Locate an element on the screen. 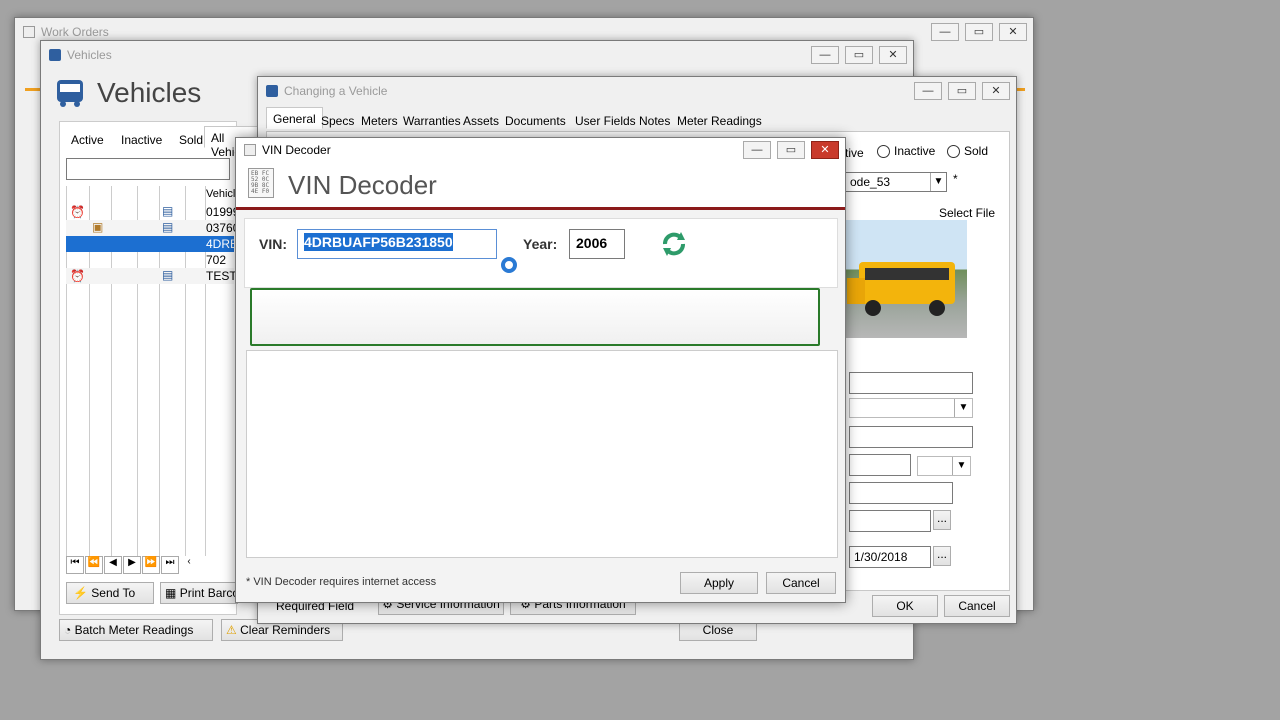 The width and height of the screenshot is (1280, 720). sold-label: Sold is located at coordinates (976, 151).